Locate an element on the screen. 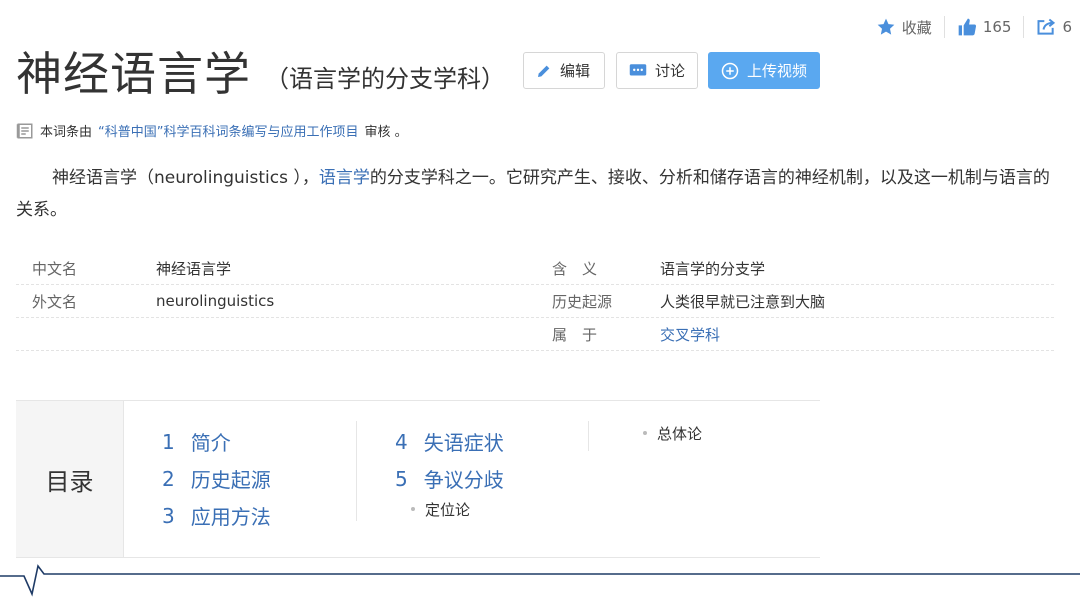  summary-text: 神经语言学（neurolinguistics ）， is located at coordinates (185, 178).